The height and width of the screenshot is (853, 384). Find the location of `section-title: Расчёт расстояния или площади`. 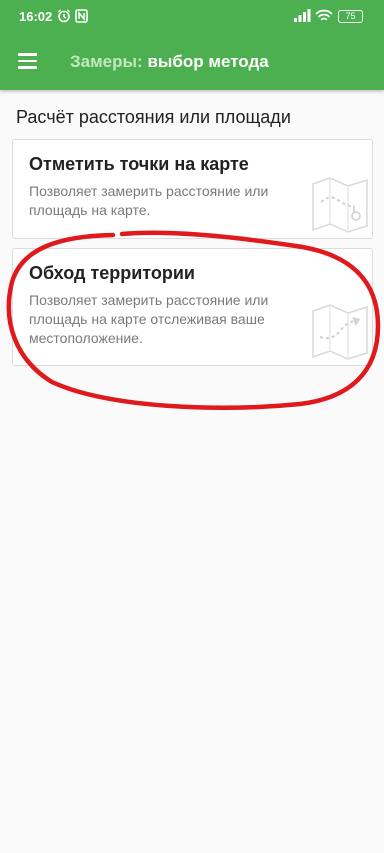

section-title: Расчёт расстояния или площади is located at coordinates (153, 117).